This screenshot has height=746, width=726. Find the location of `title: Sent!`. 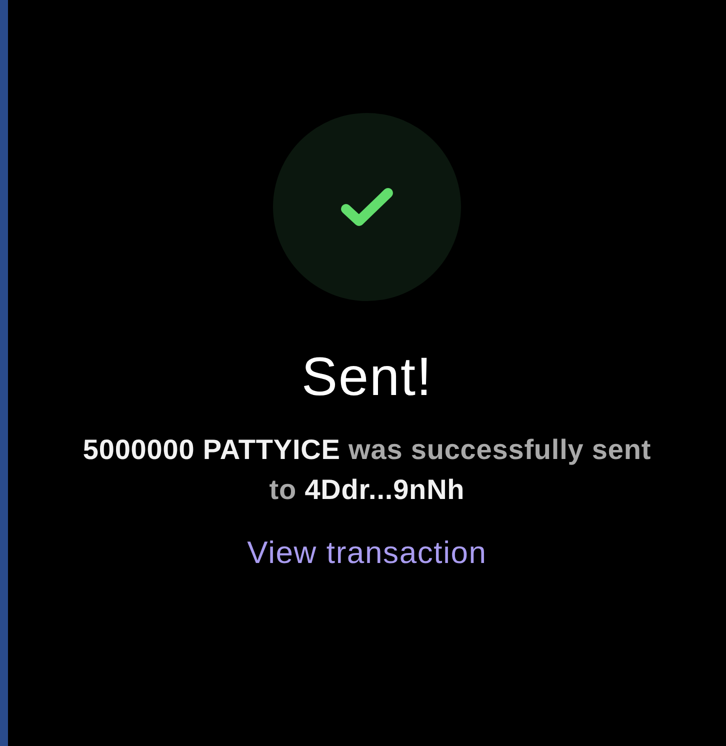

title: Sent! is located at coordinates (367, 377).